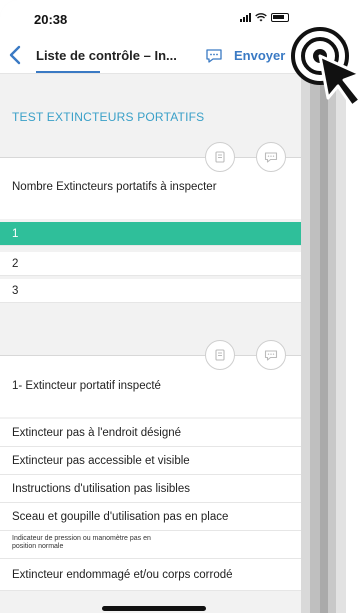 This screenshot has height=613, width=364. What do you see at coordinates (150, 19) in the screenshot?
I see `status-bar: 20:38` at bounding box center [150, 19].